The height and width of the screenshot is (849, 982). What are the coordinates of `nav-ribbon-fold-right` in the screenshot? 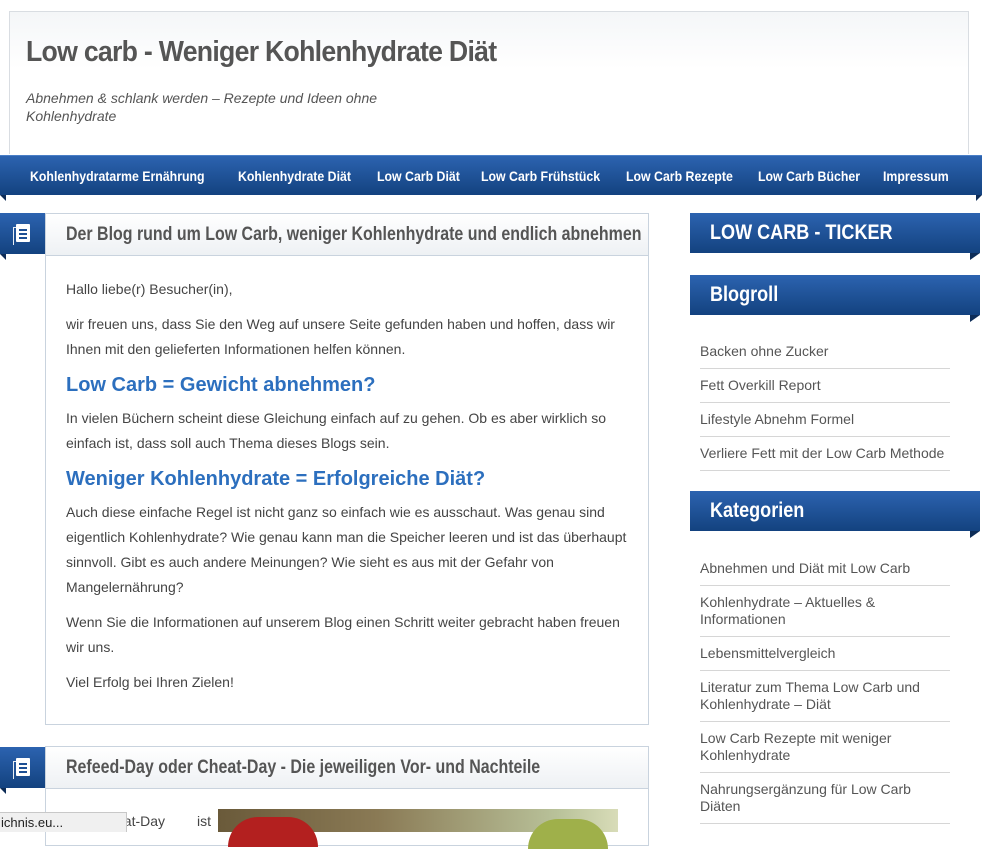 It's located at (979, 198).